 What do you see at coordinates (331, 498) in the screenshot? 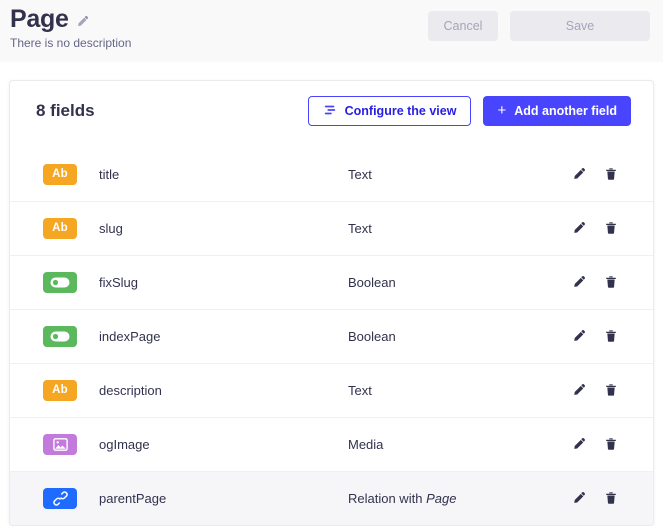
I see `table-row: parentPage Relation with Page` at bounding box center [331, 498].